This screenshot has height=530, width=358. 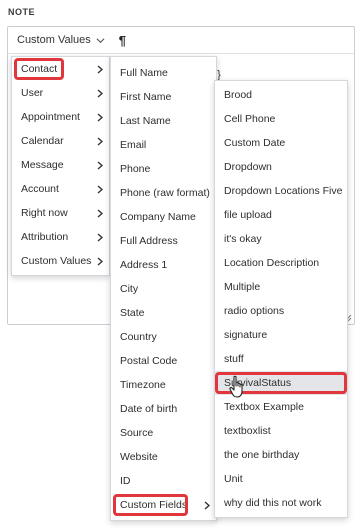 I want to click on submenu-item-date-of-birth: Date of birth, so click(x=163, y=409).